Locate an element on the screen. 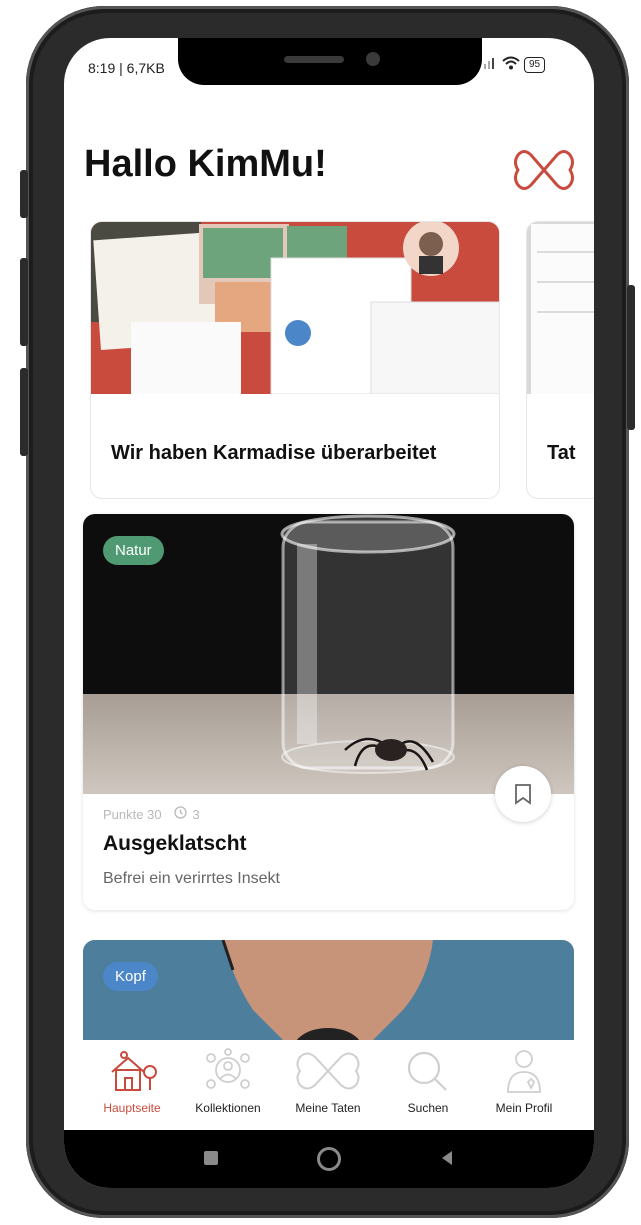  nav-label: Meine Taten is located at coordinates (328, 1108).